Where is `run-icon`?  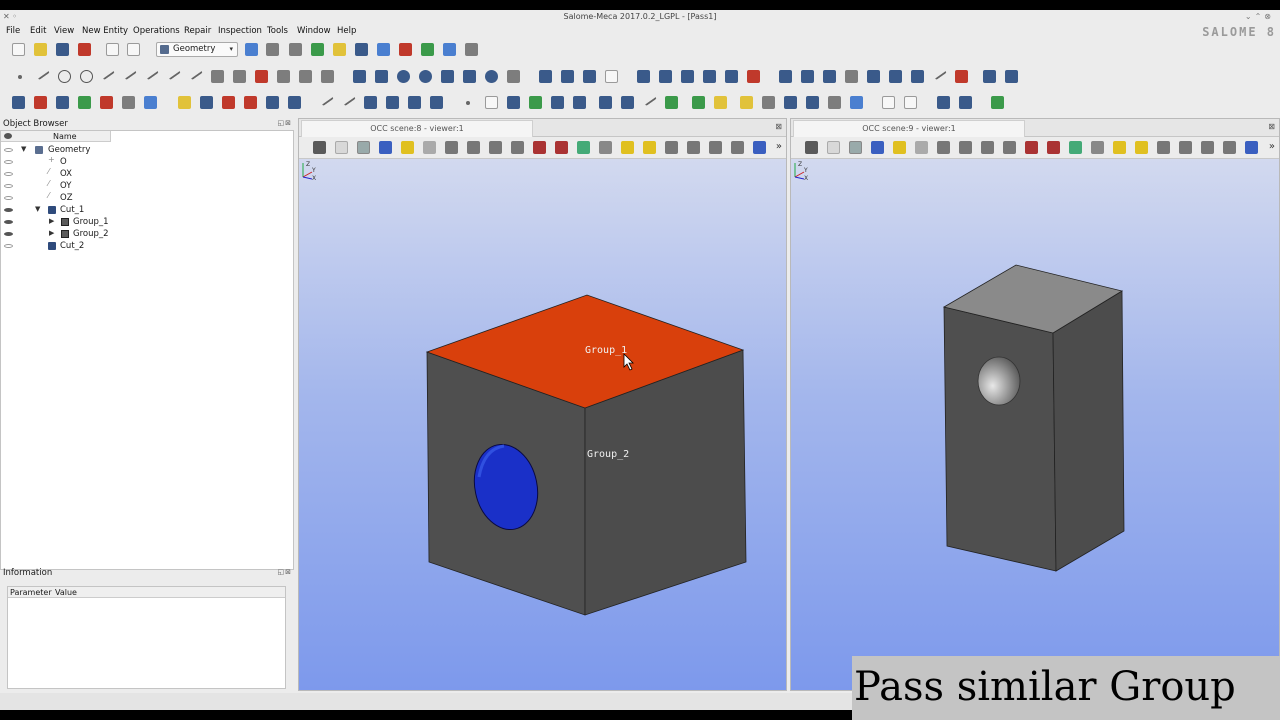 run-icon is located at coordinates (698, 102).